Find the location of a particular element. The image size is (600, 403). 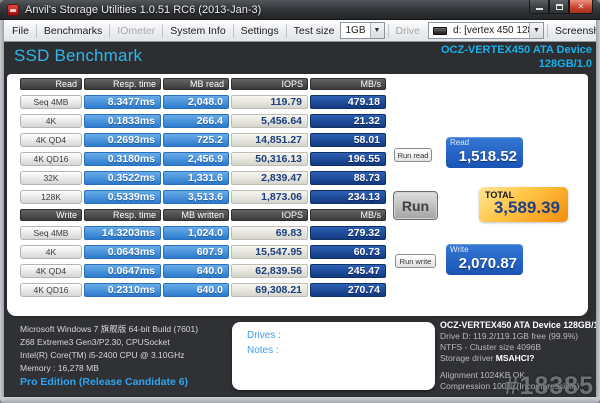

mb-written-cell: 1,024.0 is located at coordinates (196, 233).